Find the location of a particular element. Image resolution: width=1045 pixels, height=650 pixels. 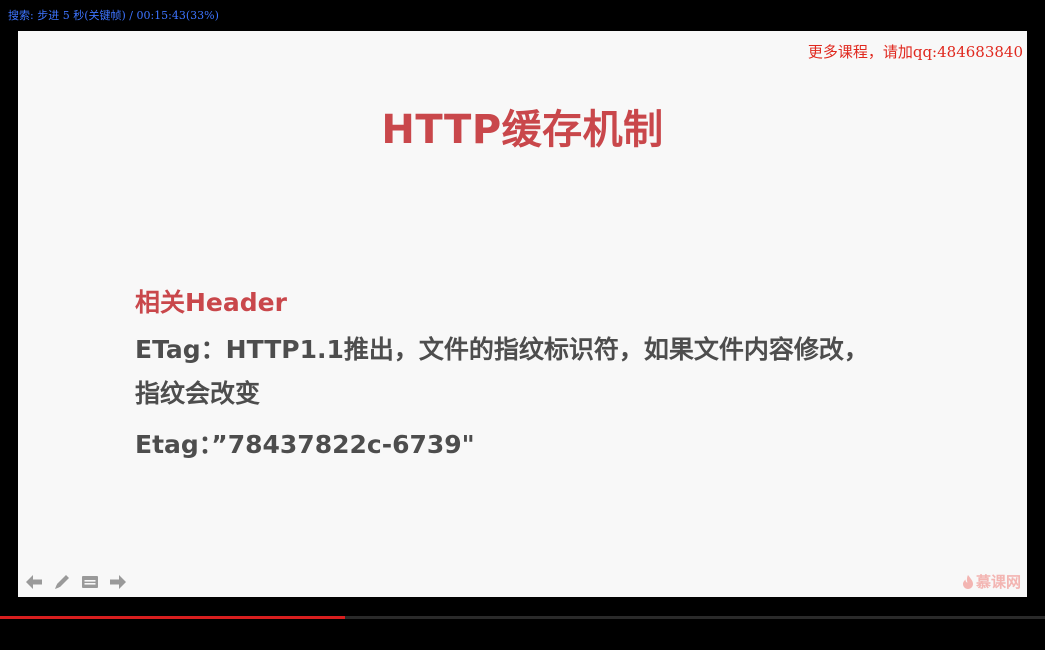

brand-logo-text: 慕课网 is located at coordinates (998, 582).